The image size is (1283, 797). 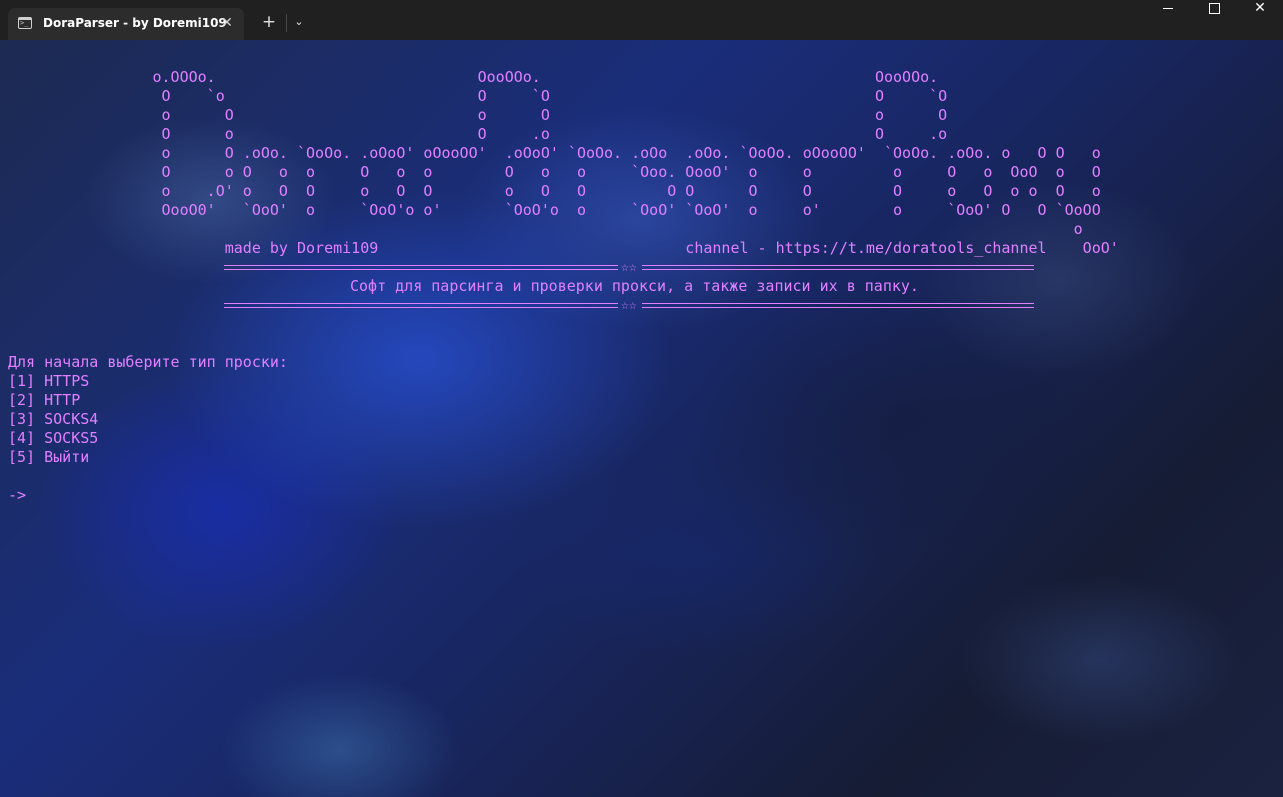 I want to click on input-prompt: ->, so click(x=563, y=495).